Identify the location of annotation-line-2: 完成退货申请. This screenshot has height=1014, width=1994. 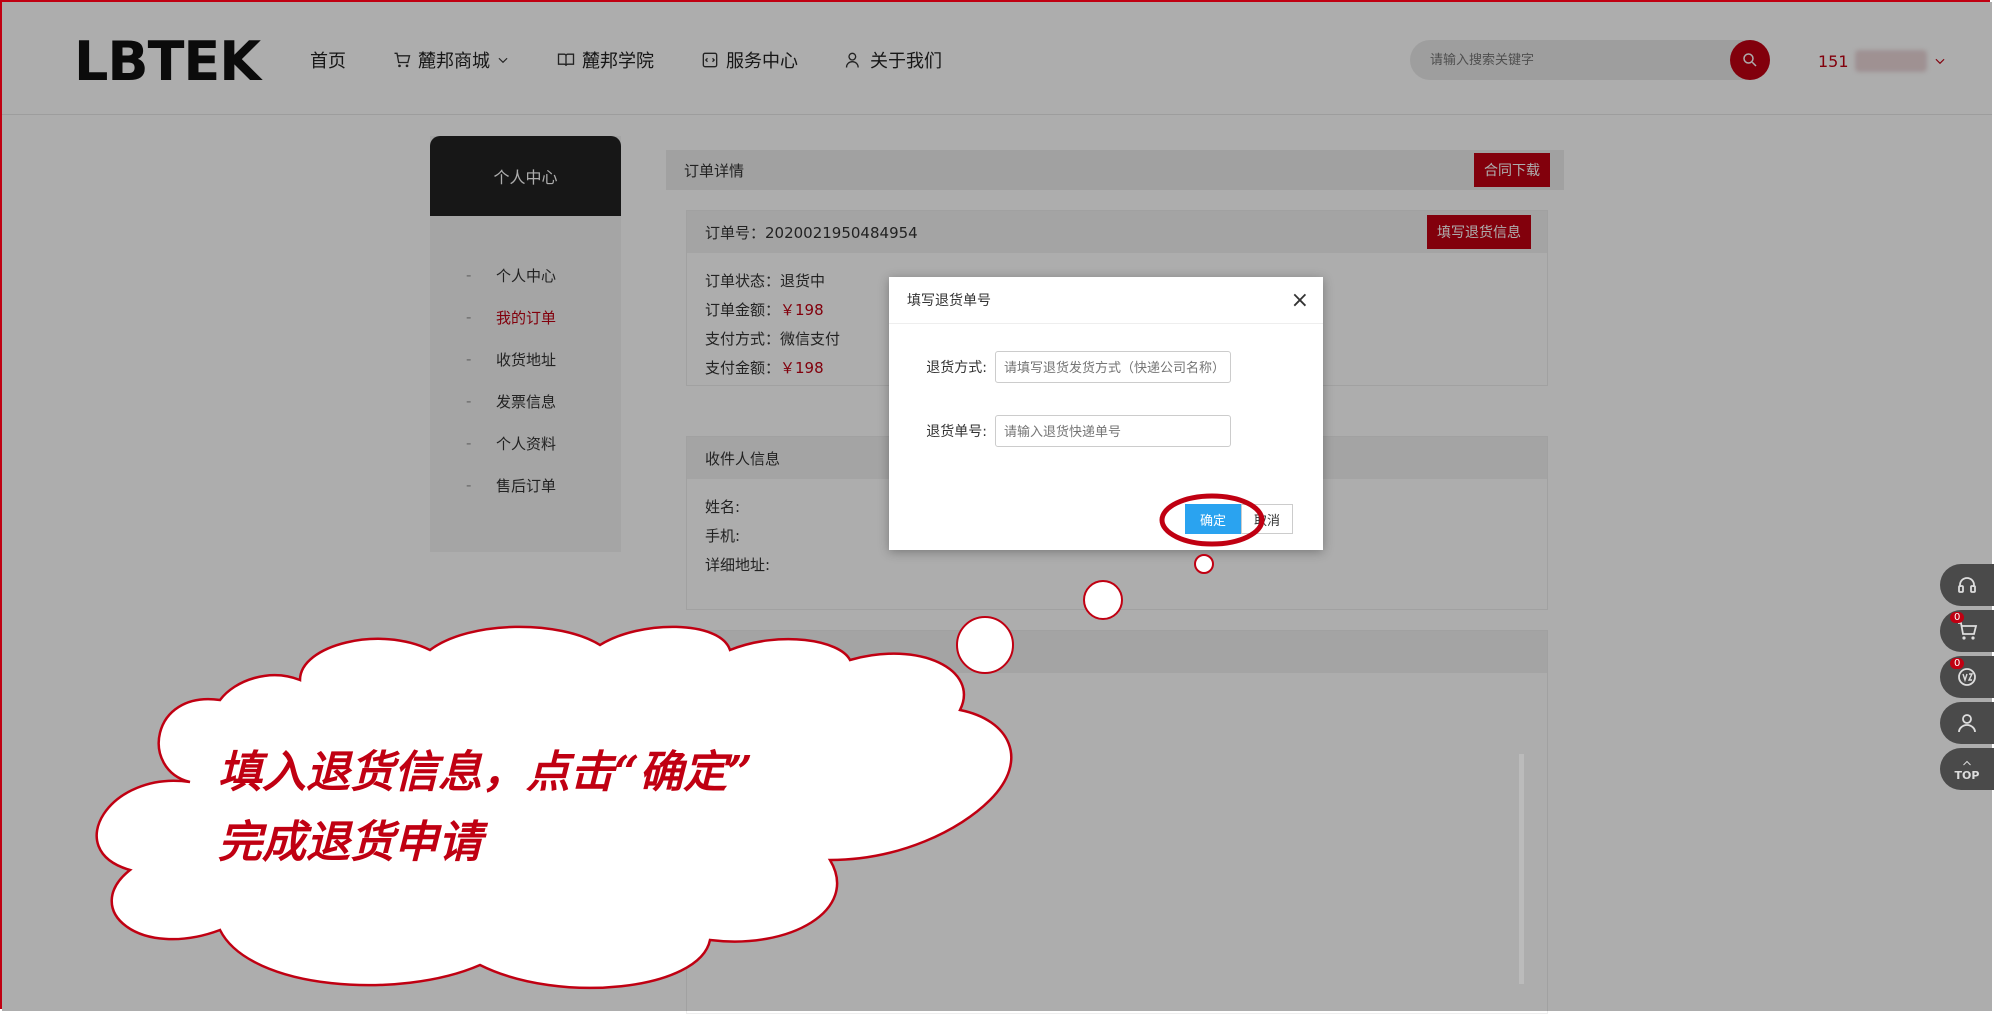
(353, 842).